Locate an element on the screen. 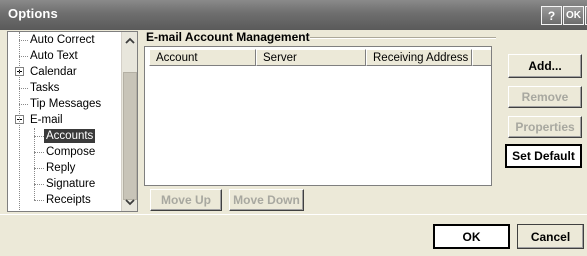 Image resolution: width=587 pixels, height=256 pixels. tree-item-auto-text: Auto Text is located at coordinates (65, 56).